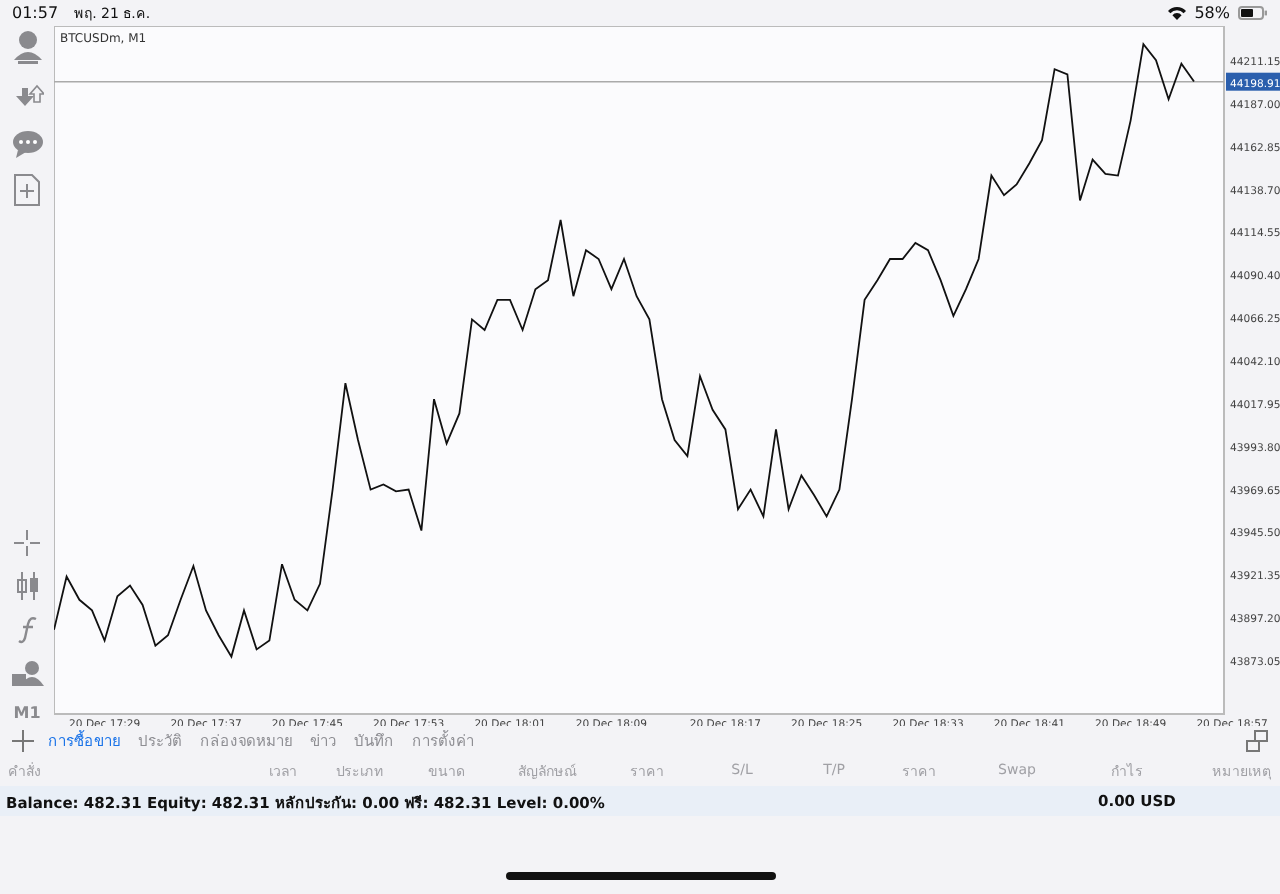 The height and width of the screenshot is (894, 1280). I want to click on wifi-icon, so click(1177, 13).